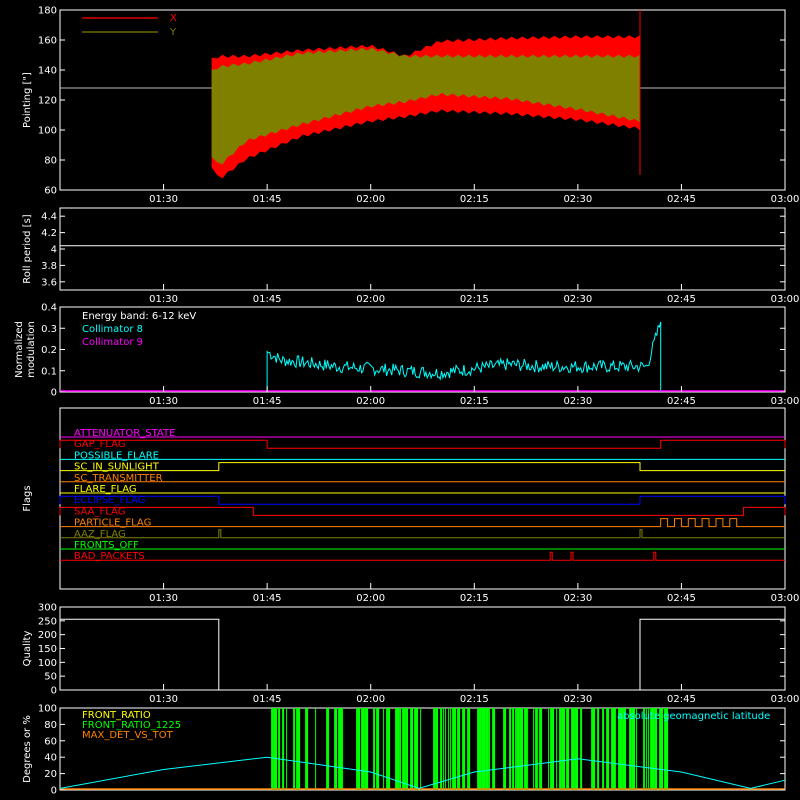 Image resolution: width=800 pixels, height=800 pixels. I want to click on flag-label: SC_IN_SUNLIGHT, so click(117, 467).